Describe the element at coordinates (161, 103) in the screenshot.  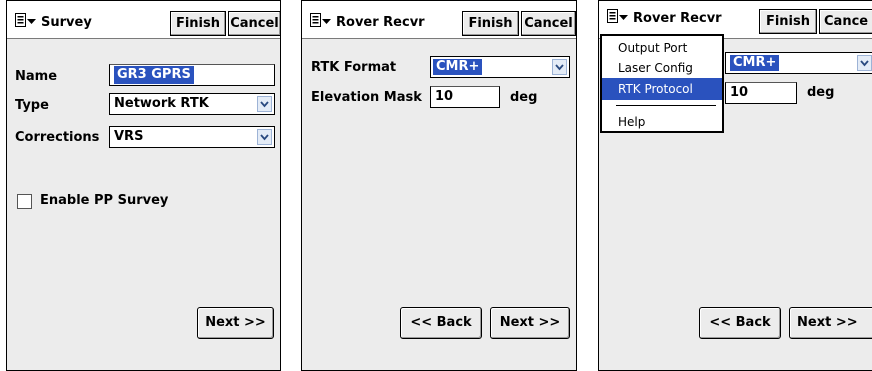
I see `type-value: Network RTK` at that location.